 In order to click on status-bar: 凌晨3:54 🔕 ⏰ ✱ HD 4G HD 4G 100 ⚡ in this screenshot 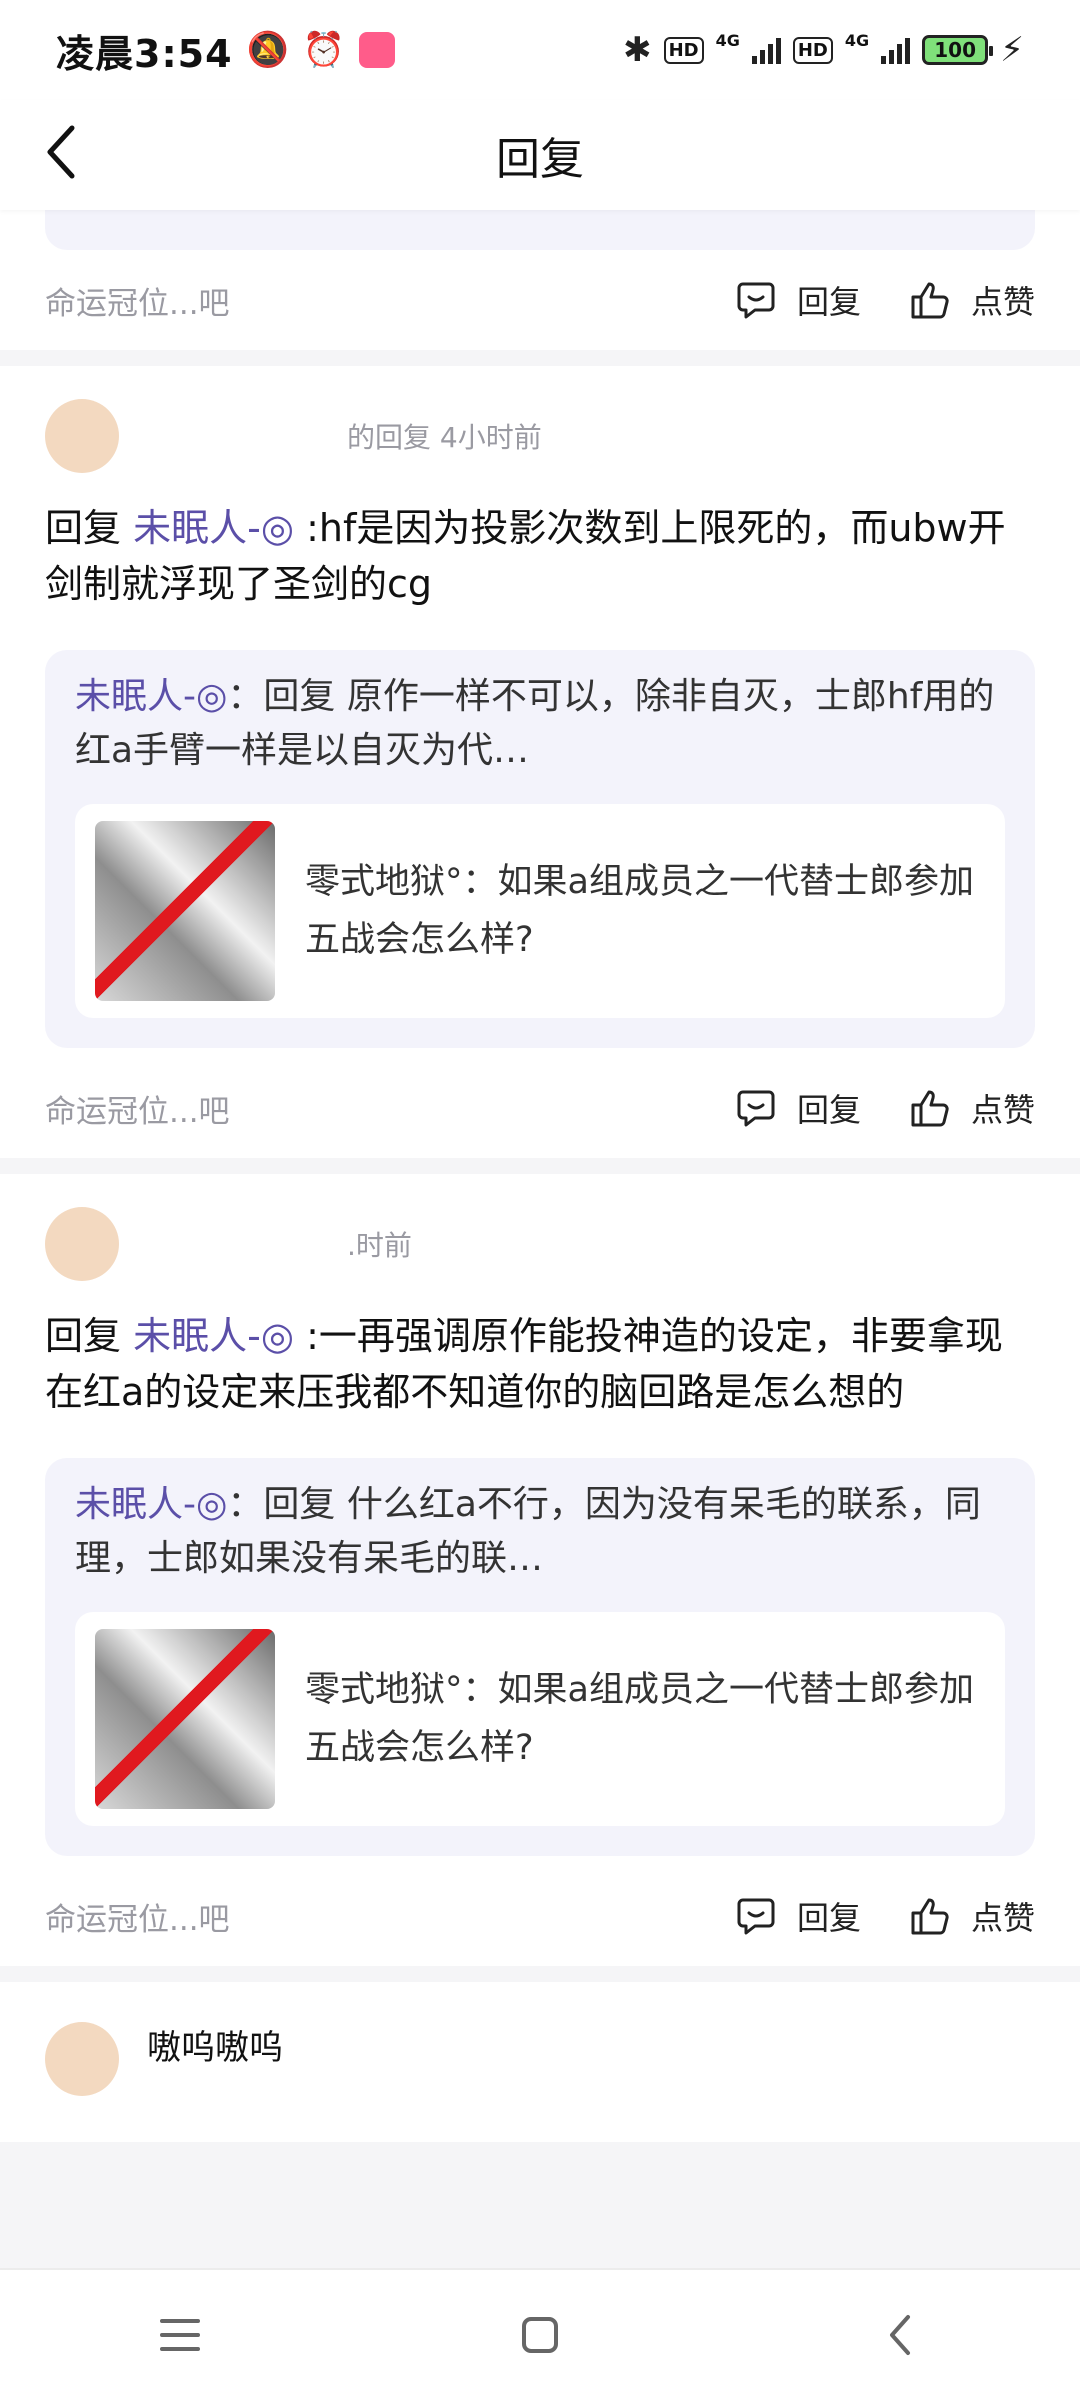, I will do `click(540, 50)`.